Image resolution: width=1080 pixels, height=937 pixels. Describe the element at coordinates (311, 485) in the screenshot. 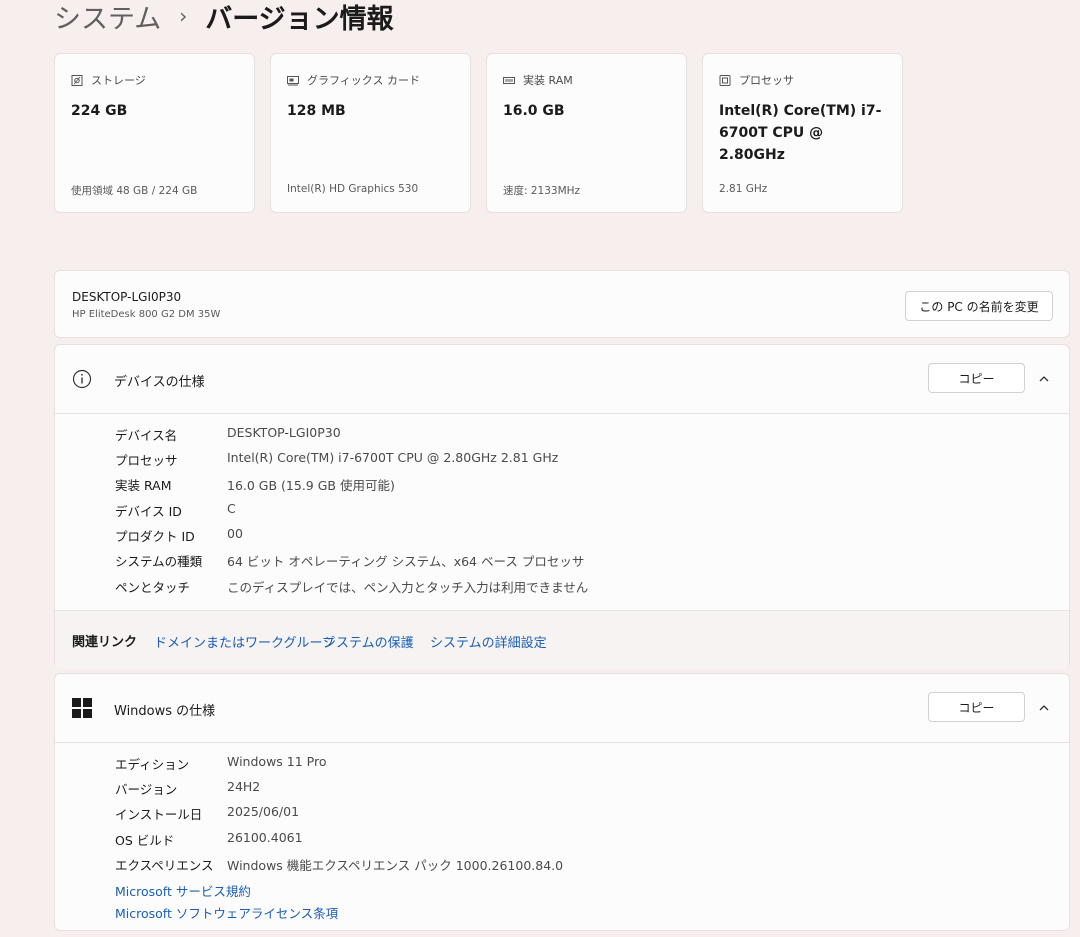

I see `spec-value: 16.0 GB (15.9 GB 使用可能)` at that location.